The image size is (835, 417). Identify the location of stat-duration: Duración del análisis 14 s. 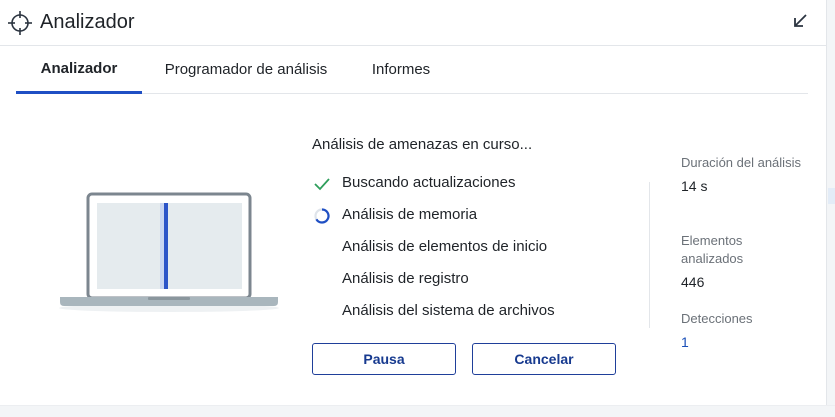
(741, 174).